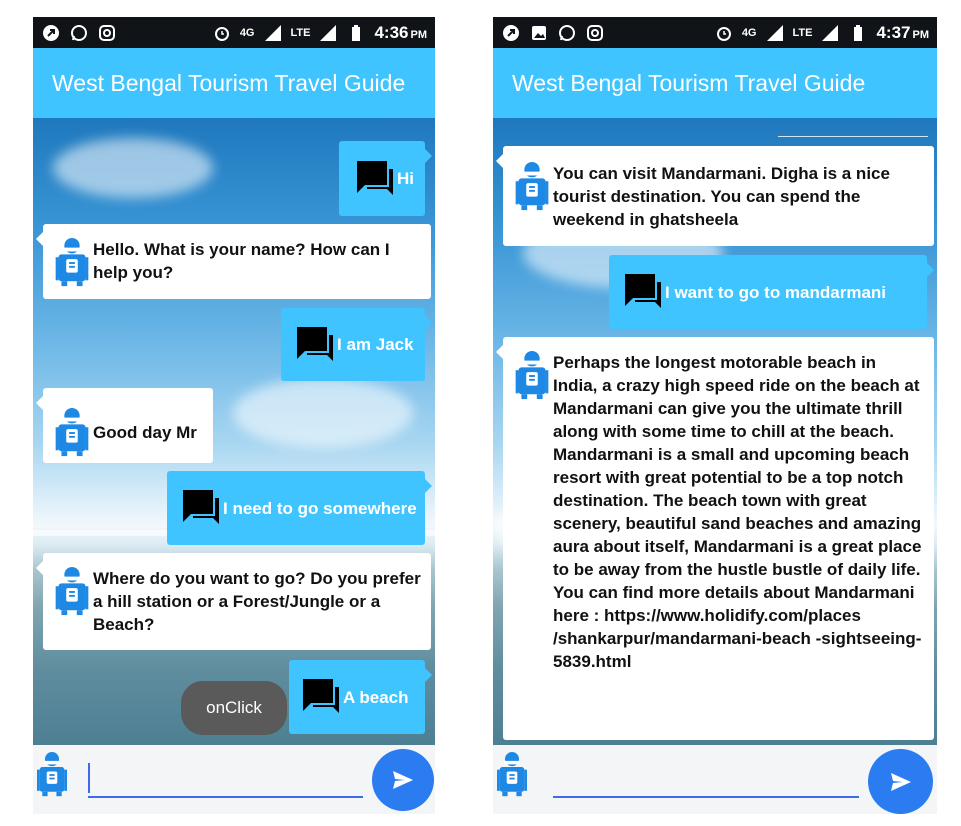  What do you see at coordinates (776, 292) in the screenshot?
I see `message-text: I want to go to mandarmani` at bounding box center [776, 292].